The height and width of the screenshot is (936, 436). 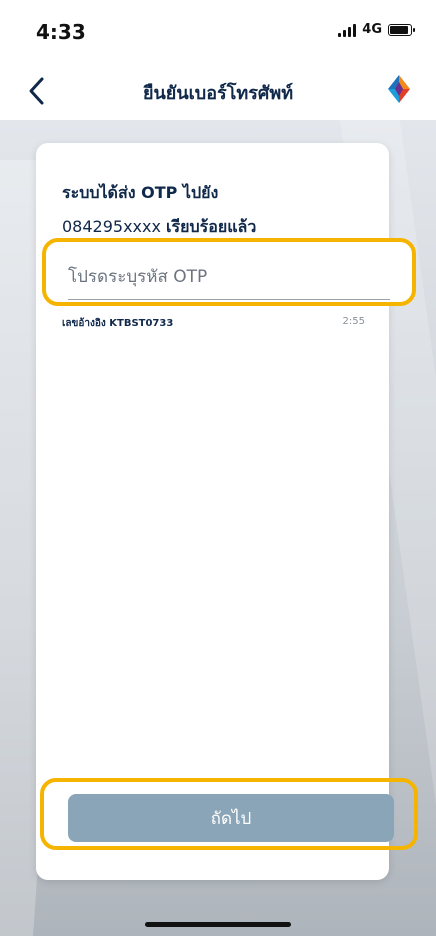 I want to click on battery-icon, so click(x=401, y=29).